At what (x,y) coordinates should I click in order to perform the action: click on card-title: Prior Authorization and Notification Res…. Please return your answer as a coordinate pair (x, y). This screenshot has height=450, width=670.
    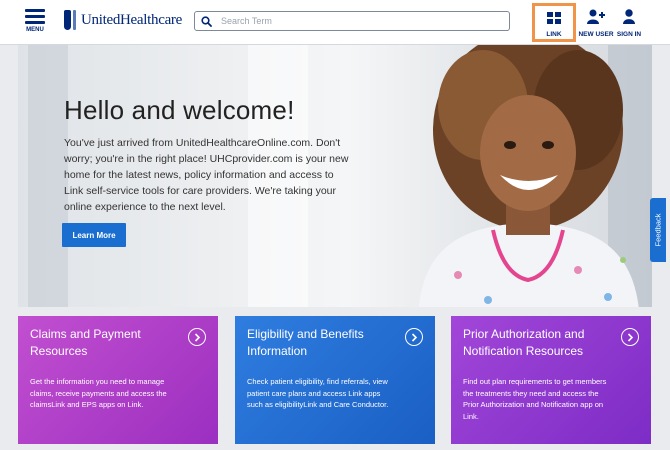
    Looking at the image, I should click on (524, 342).